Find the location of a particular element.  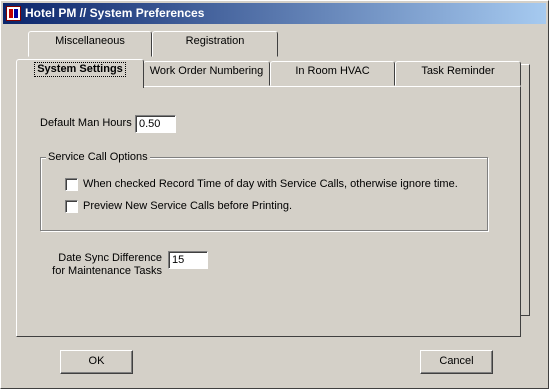

tab-task-reminder: Task Reminder is located at coordinates (458, 73).